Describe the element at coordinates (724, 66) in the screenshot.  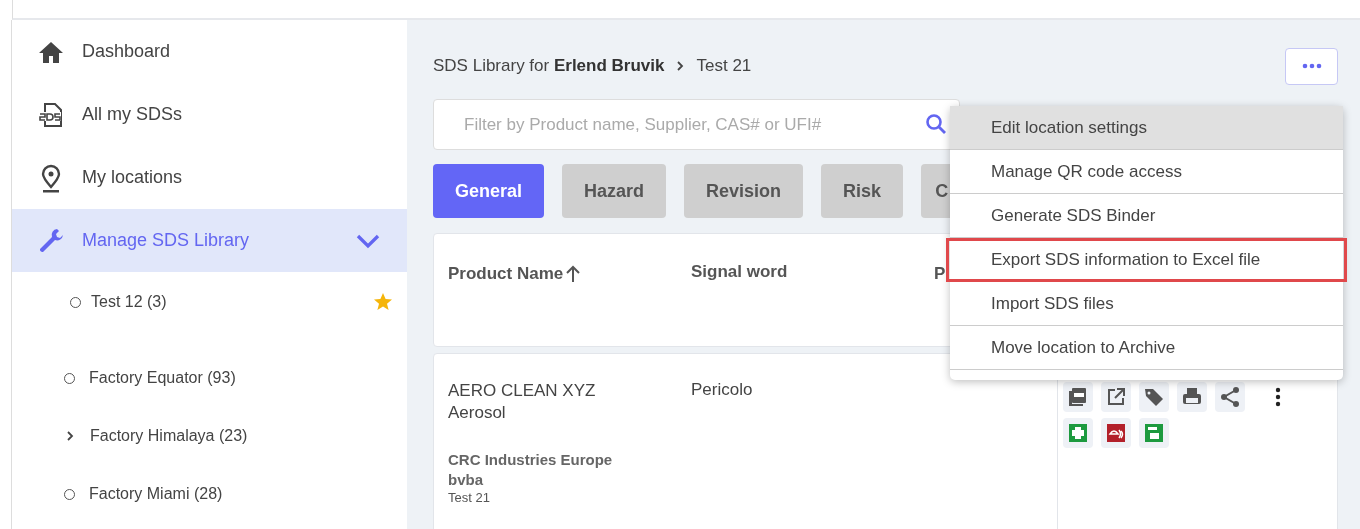
I see `breadcrumb-link: Test 21` at that location.